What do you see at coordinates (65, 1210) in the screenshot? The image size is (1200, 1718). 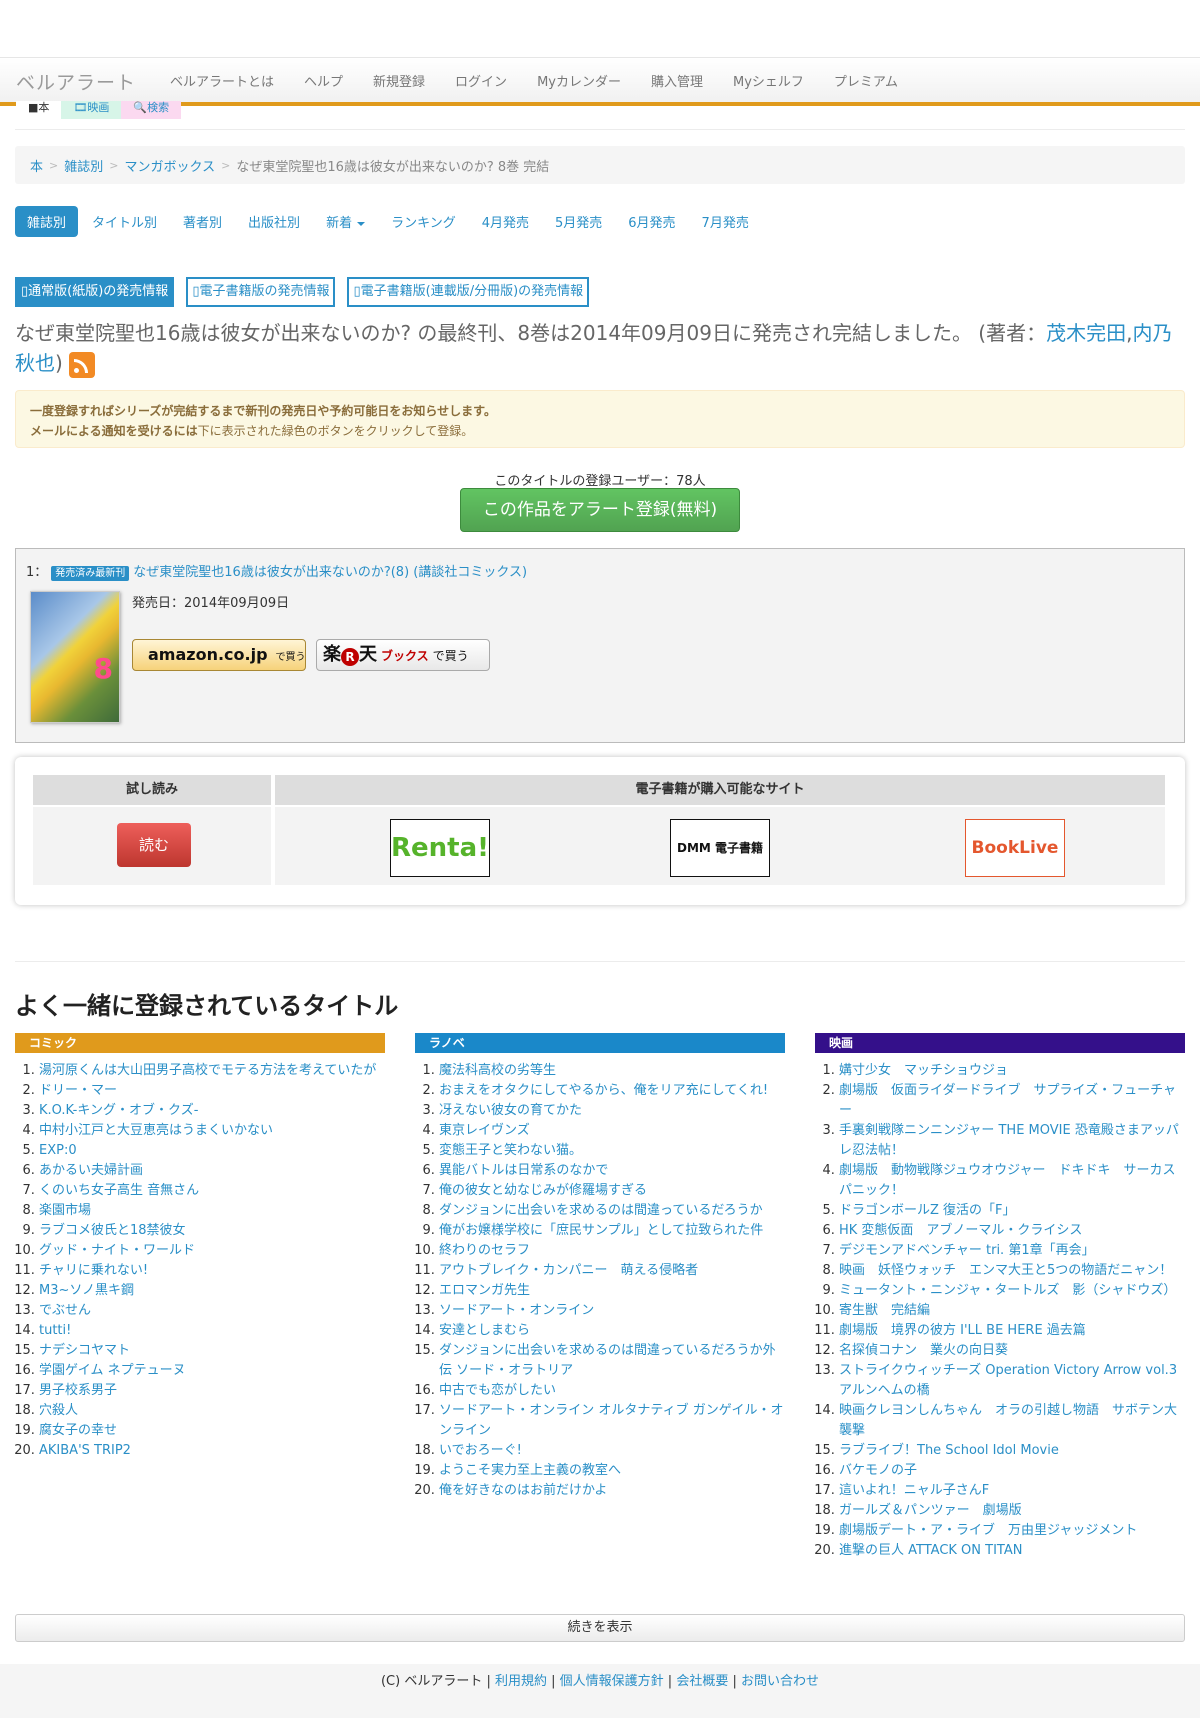 I see `related-title-link: 楽園市場` at bounding box center [65, 1210].